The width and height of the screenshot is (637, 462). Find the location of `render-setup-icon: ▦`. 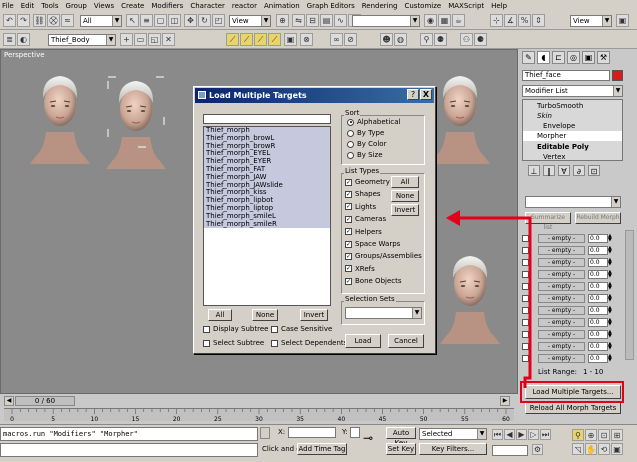

render-setup-icon: ▦ is located at coordinates (444, 20).